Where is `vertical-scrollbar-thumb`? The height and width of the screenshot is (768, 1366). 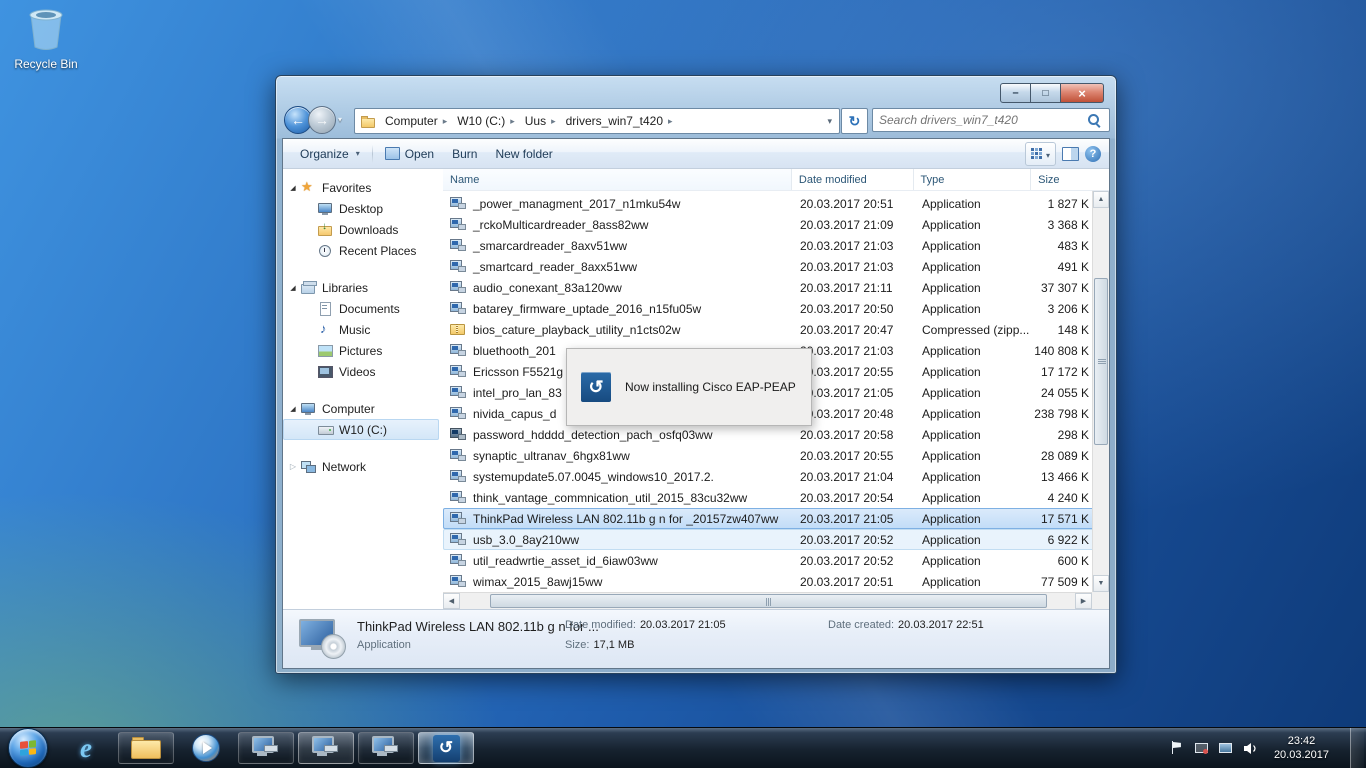
vertical-scrollbar-thumb is located at coordinates (1101, 361).